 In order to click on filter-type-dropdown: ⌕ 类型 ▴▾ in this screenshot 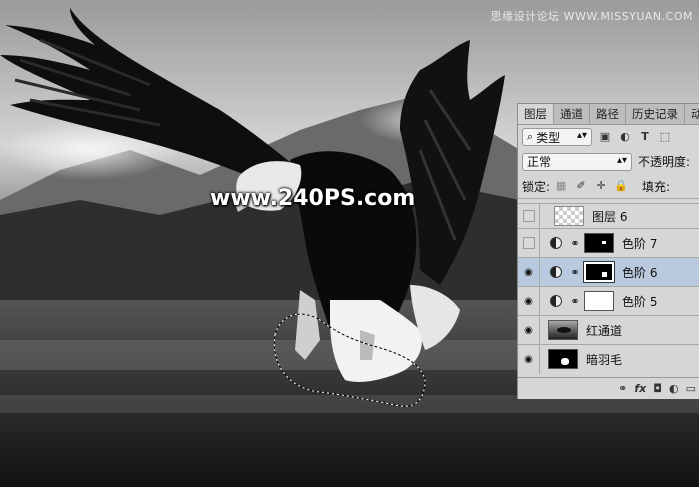, I will do `click(557, 137)`.